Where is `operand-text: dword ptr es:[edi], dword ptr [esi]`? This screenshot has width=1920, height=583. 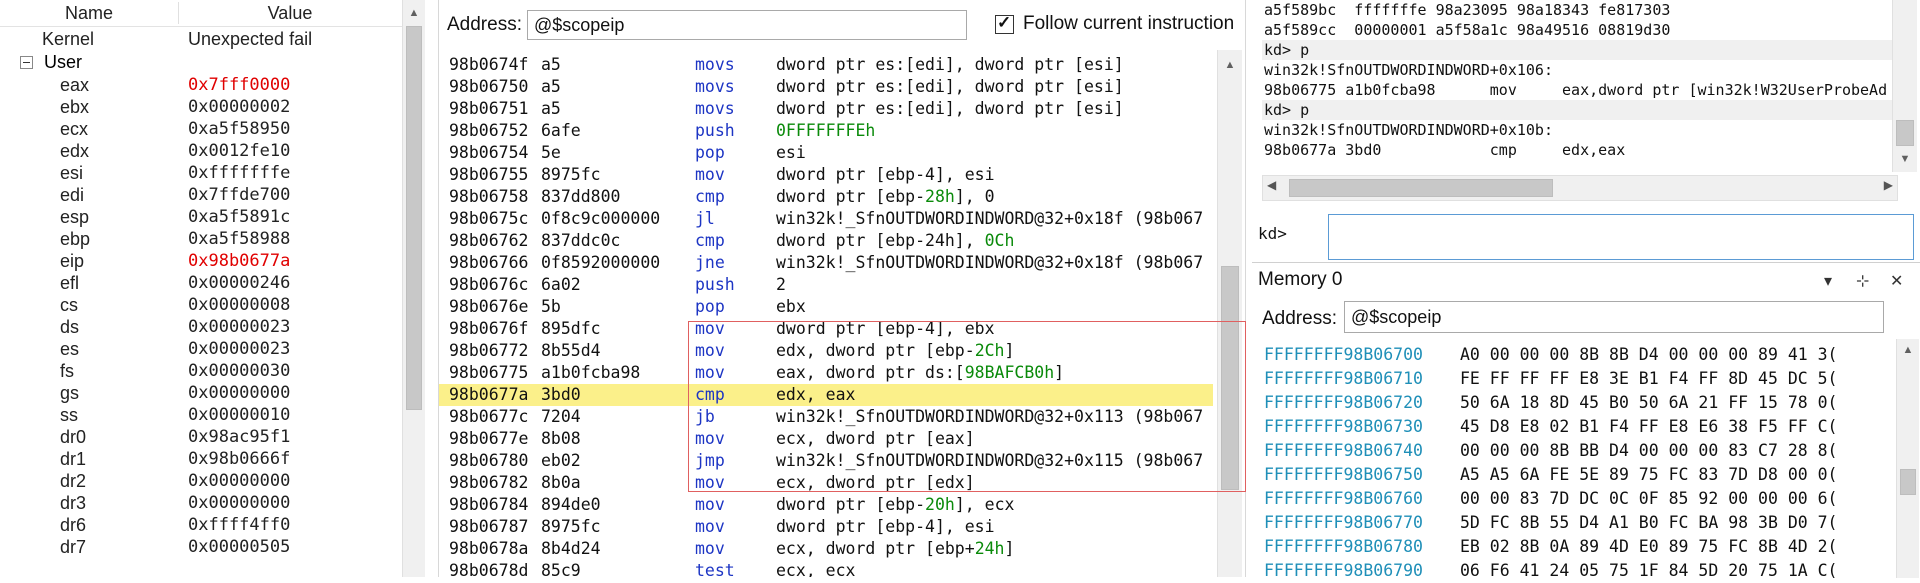
operand-text: dword ptr es:[edi], dword ptr [esi] is located at coordinates (950, 86).